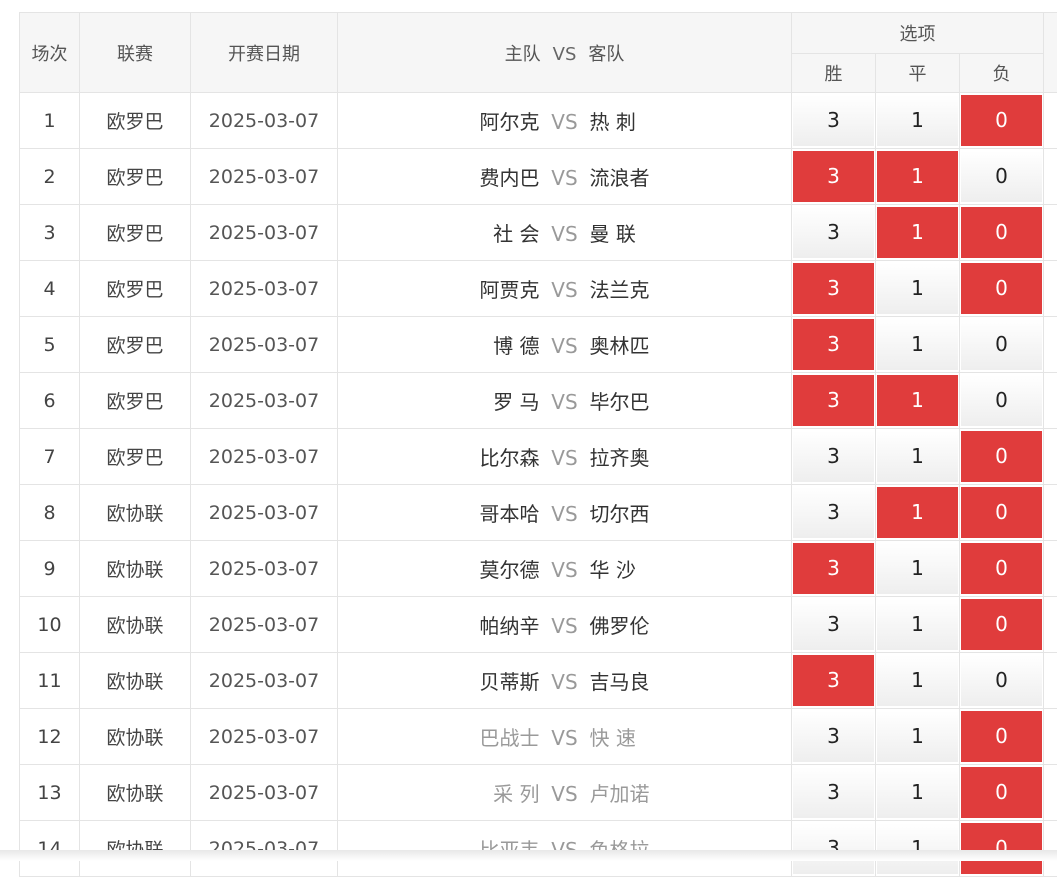  What do you see at coordinates (918, 73) in the screenshot?
I see `header-draw: 平` at bounding box center [918, 73].